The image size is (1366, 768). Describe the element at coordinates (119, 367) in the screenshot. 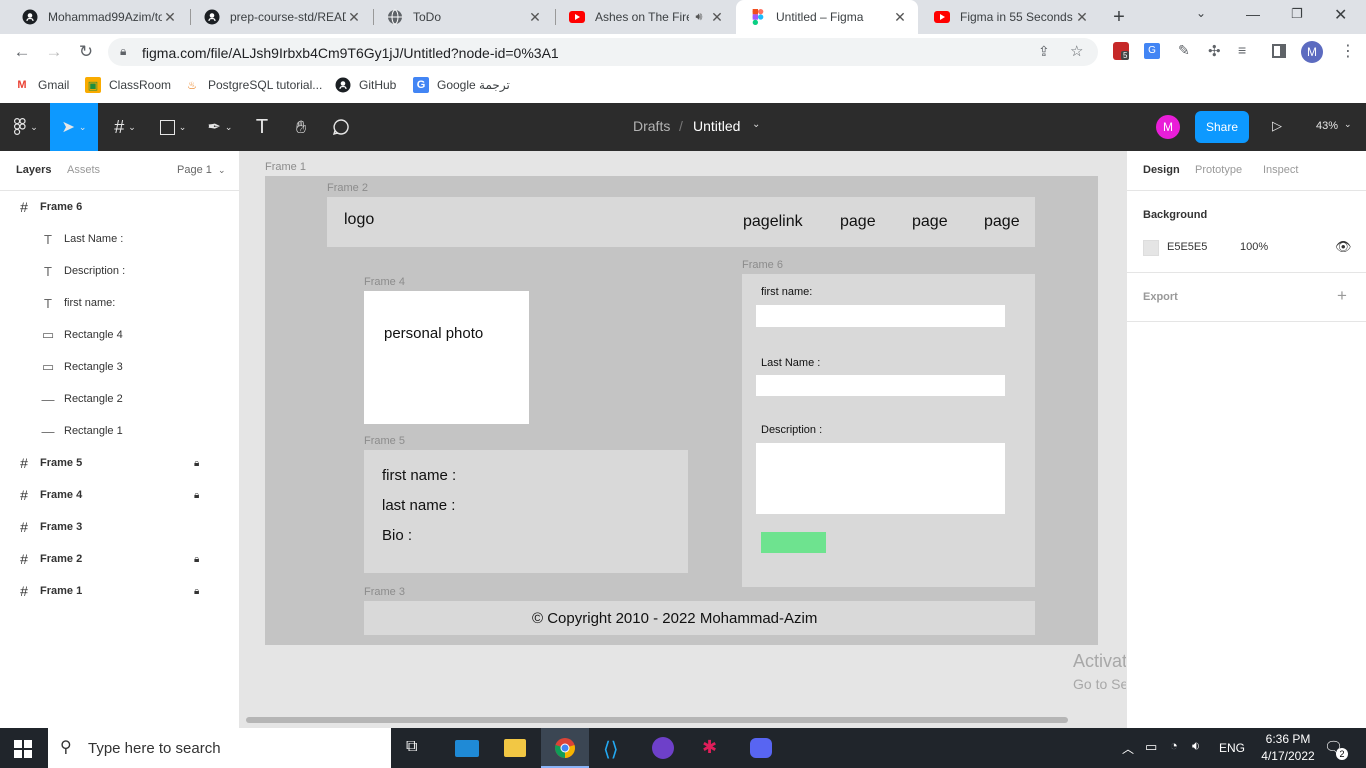

I see `layer-row: ▭ Rectangle 3` at that location.